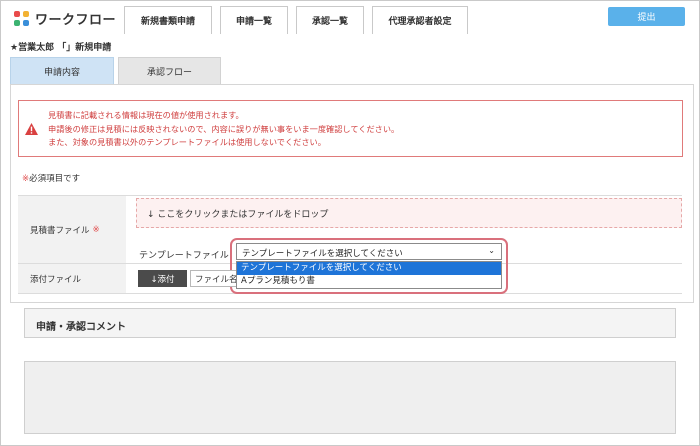  I want to click on warning-line-3: また、対象の見積書以外のテンプレートファイルは使用しないでください。, so click(187, 142).